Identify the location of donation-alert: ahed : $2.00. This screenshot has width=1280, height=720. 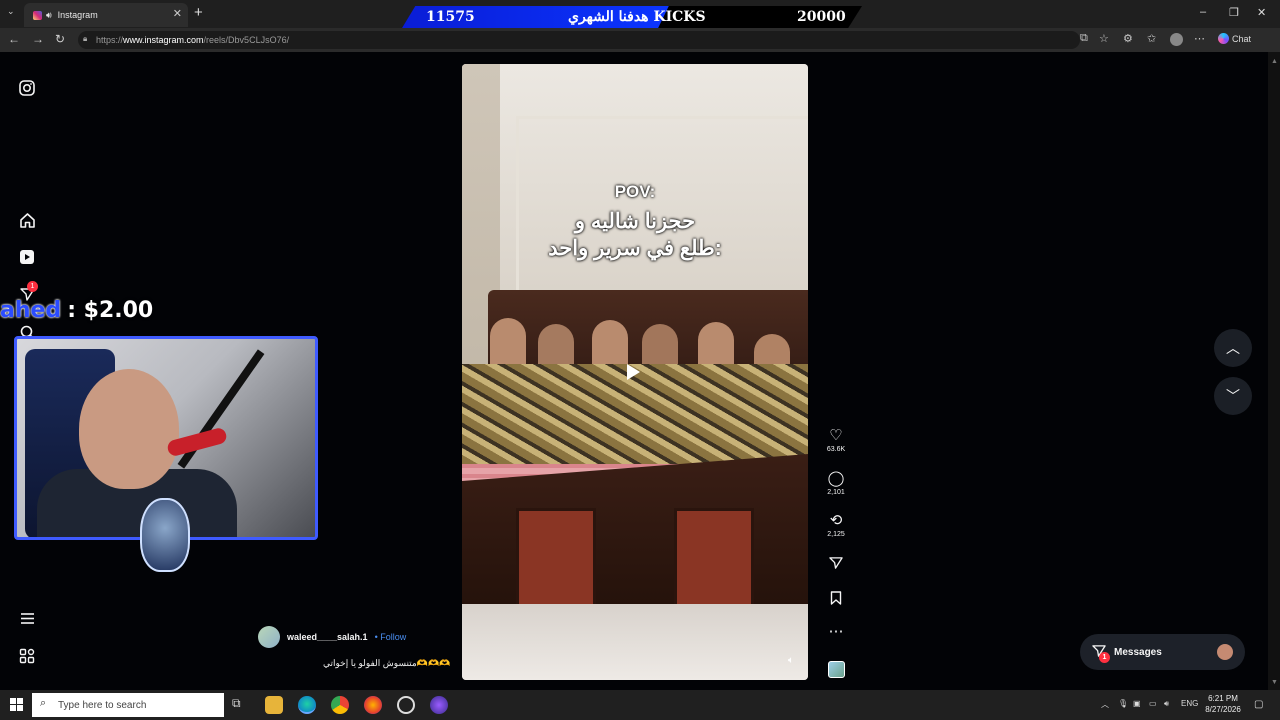
(76, 310).